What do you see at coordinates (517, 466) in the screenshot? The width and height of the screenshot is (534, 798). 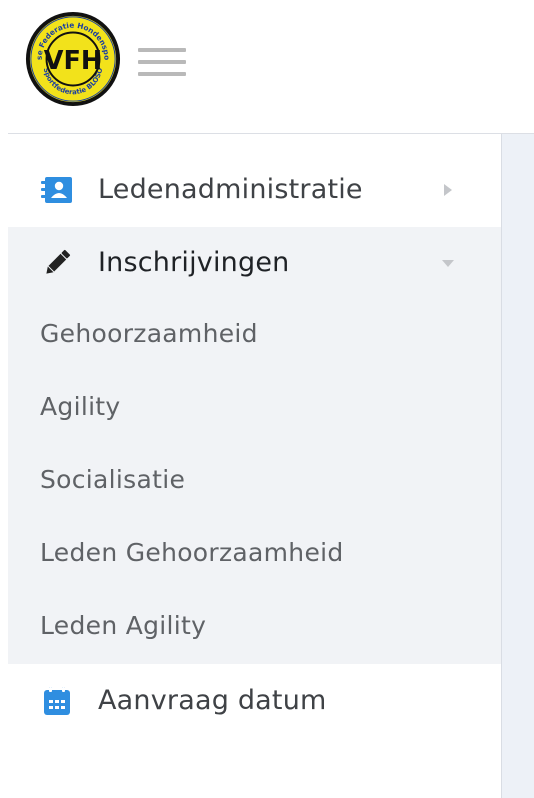 I see `main-content-area` at bounding box center [517, 466].